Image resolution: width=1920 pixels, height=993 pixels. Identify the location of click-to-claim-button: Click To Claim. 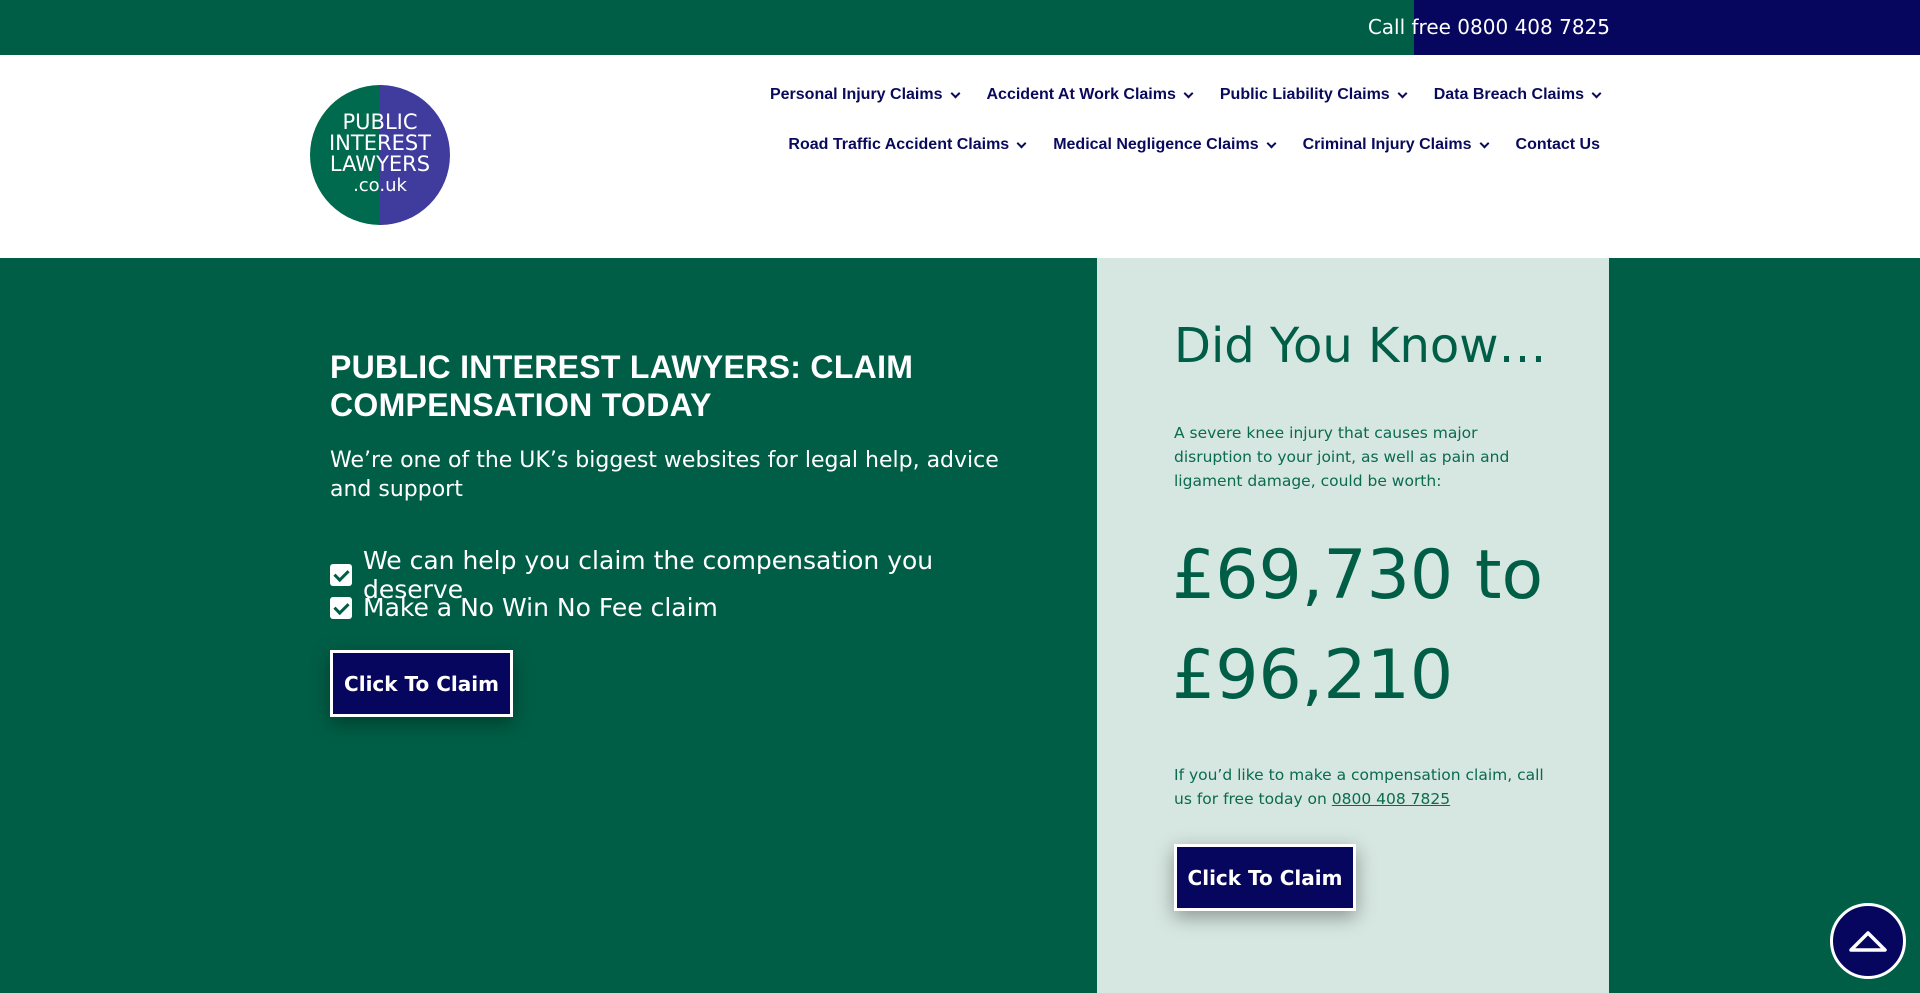
(421, 683).